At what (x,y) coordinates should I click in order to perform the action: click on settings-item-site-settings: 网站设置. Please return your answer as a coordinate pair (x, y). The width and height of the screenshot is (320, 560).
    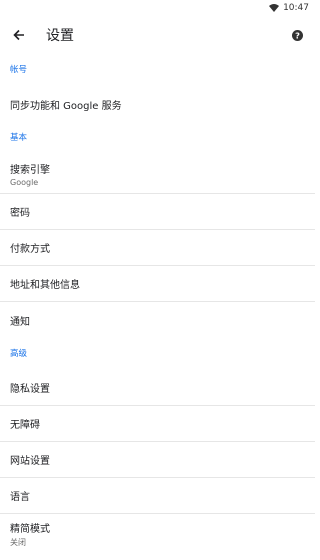
    Looking at the image, I should click on (157, 460).